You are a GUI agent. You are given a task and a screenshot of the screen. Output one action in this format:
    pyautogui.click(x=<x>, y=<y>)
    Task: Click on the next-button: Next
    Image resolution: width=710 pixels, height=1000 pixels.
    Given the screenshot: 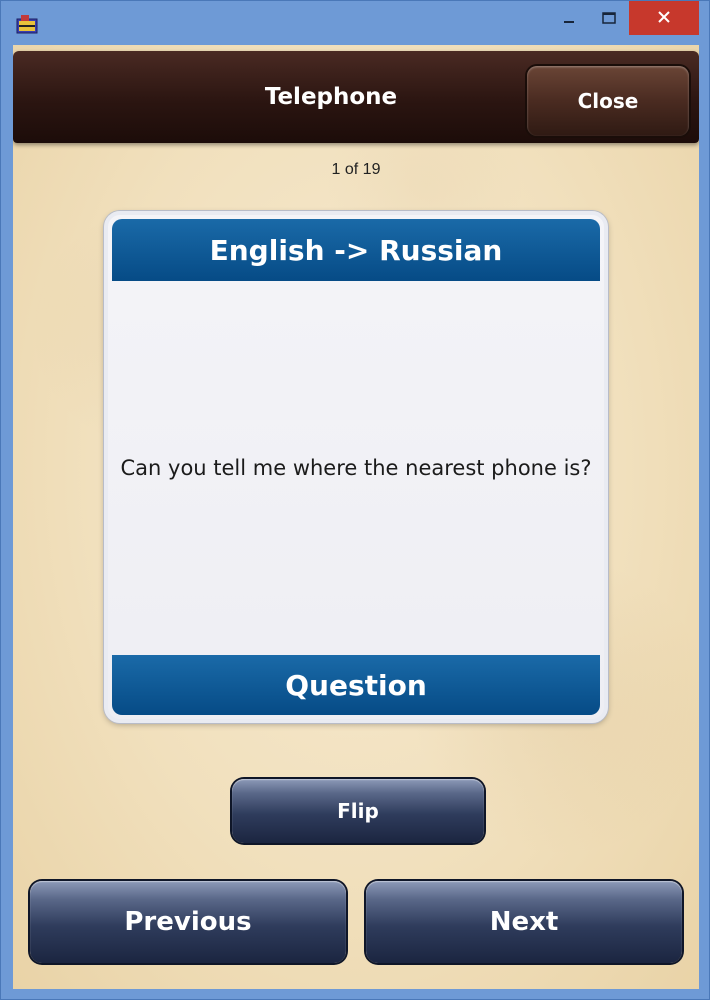 What is the action you would take?
    pyautogui.click(x=524, y=922)
    